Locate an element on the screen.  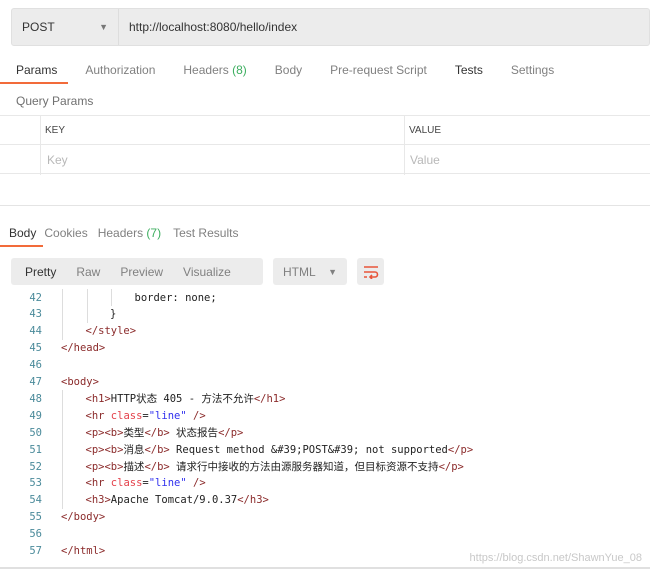
code-line: 43} is located at coordinates (325, 314).